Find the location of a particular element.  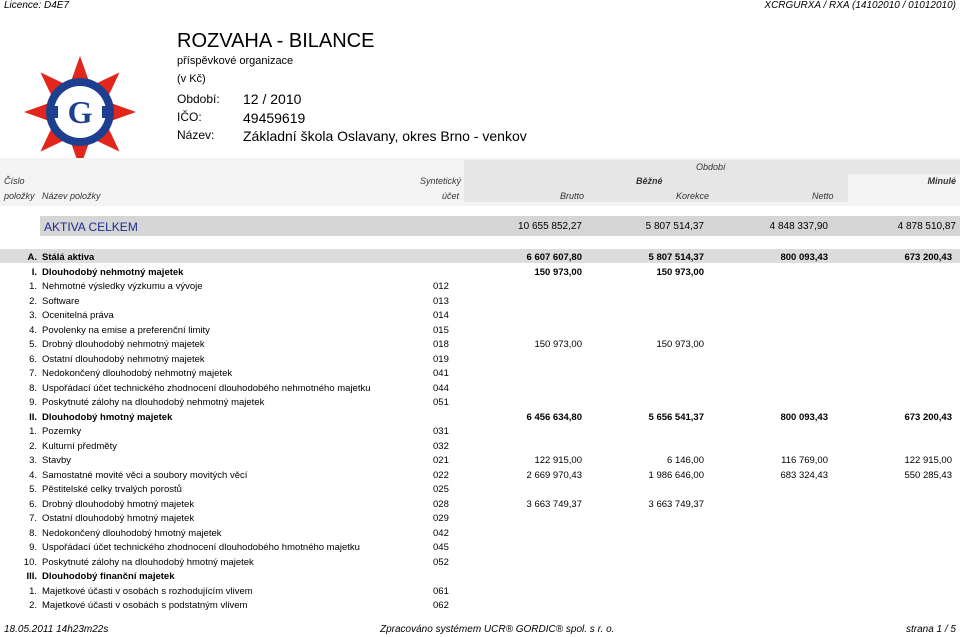

row-brutto: 3 663 749,37 is located at coordinates (554, 504).